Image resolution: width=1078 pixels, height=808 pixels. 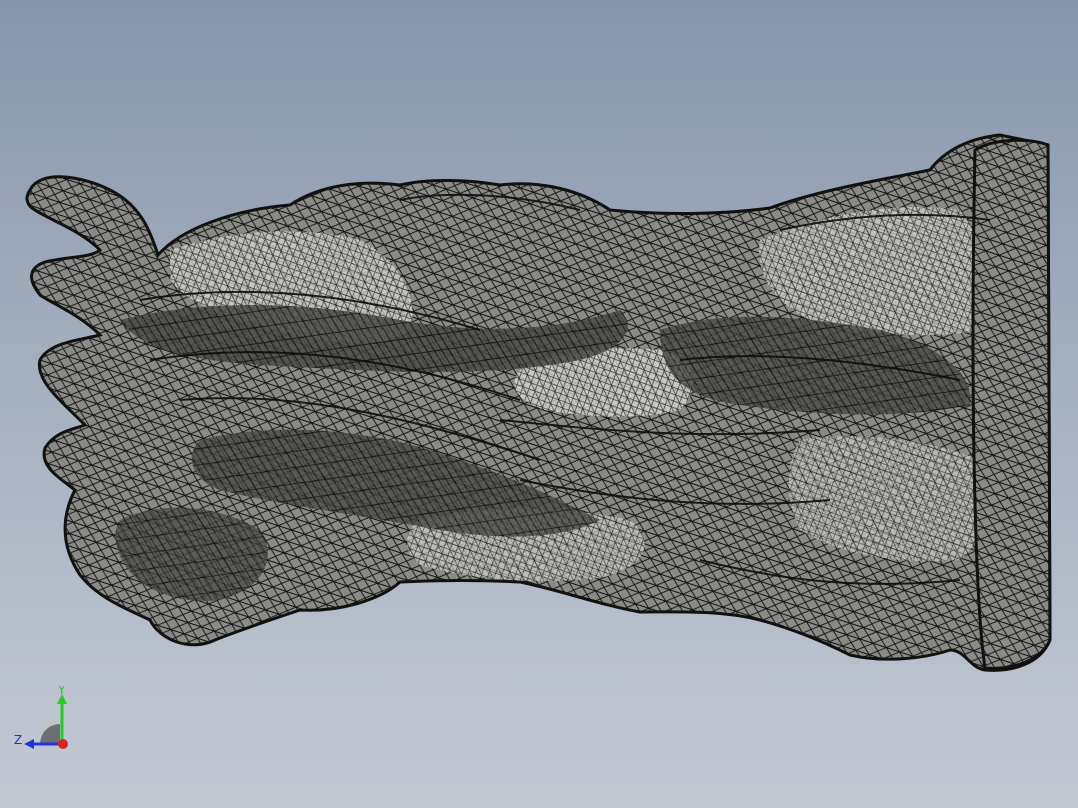 What do you see at coordinates (63, 744) in the screenshot?
I see `x-axis-dot-icon` at bounding box center [63, 744].